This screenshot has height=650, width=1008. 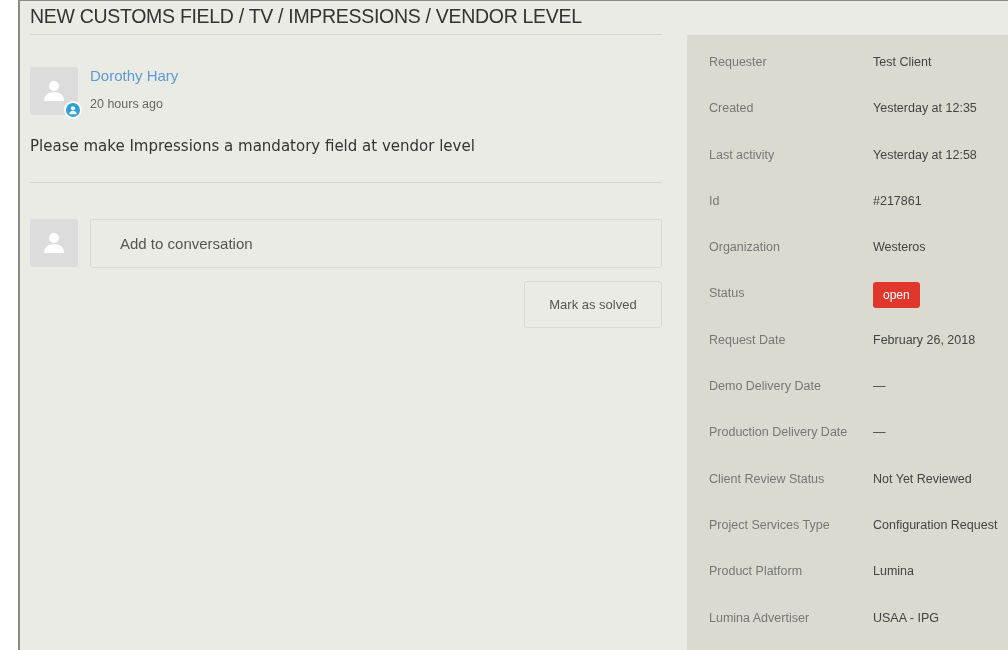 I want to click on detail-value: Test Client, so click(x=903, y=62).